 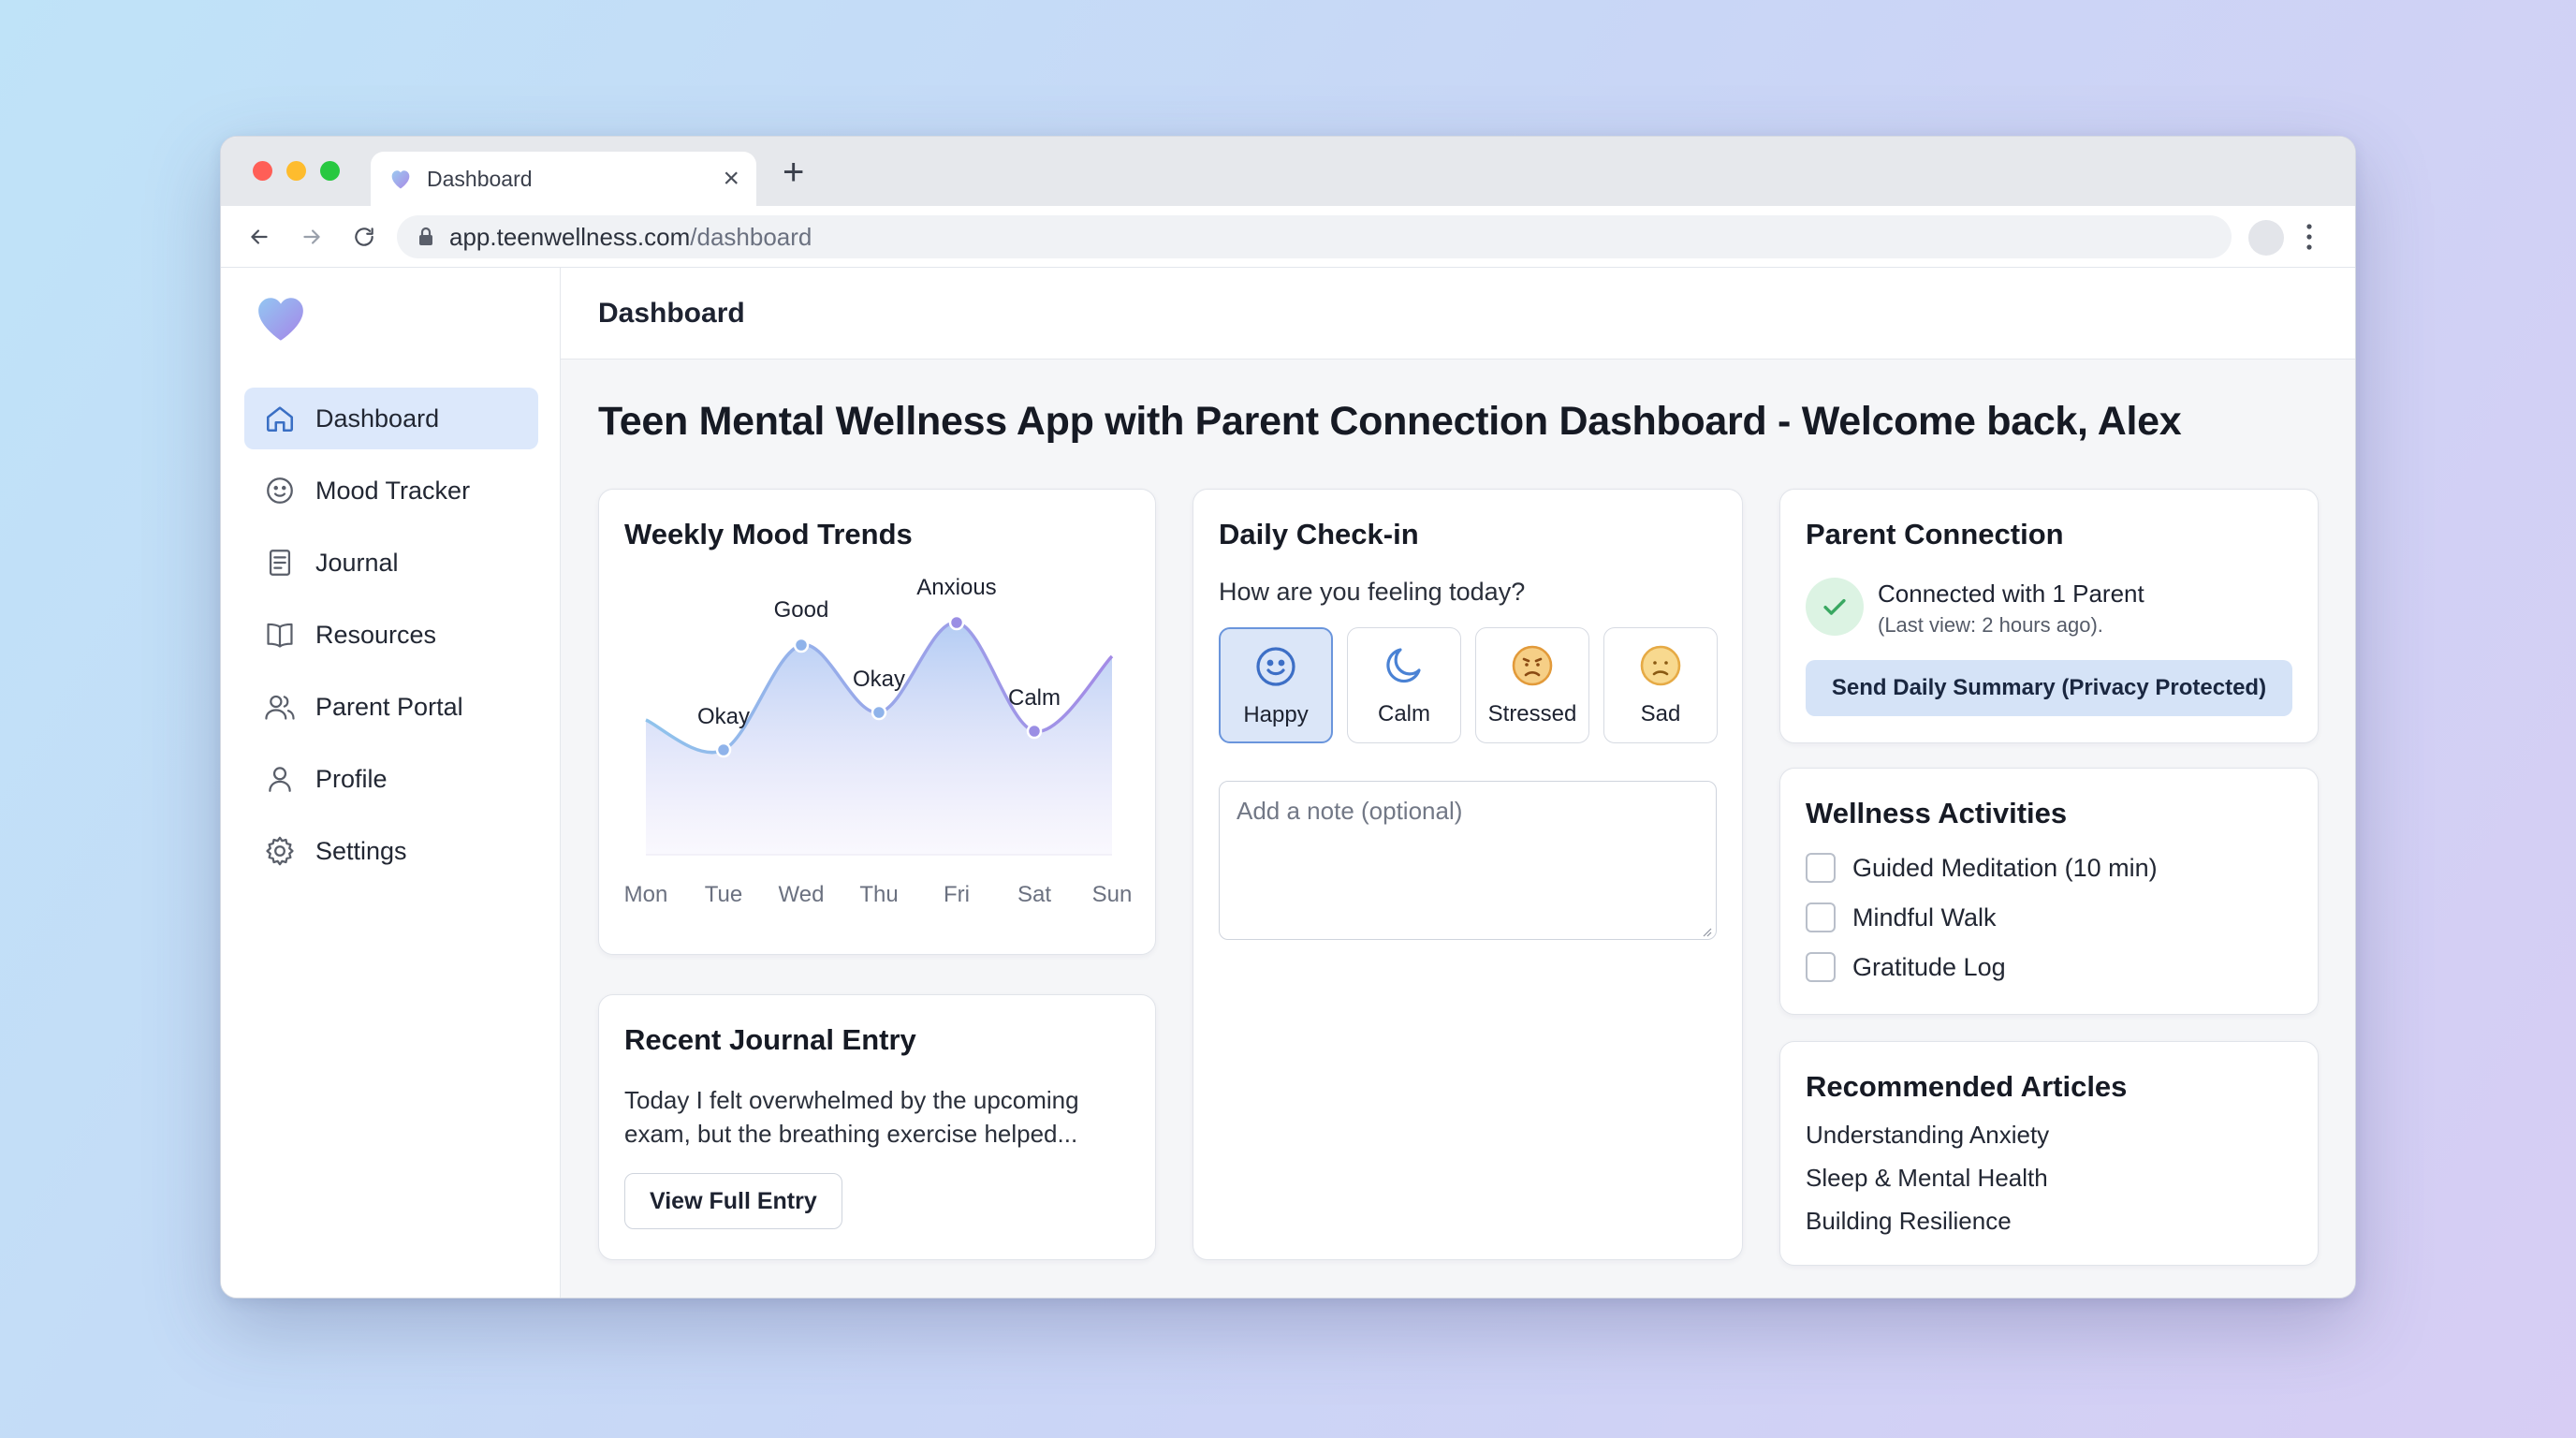 I want to click on reload-icon, so click(x=364, y=237).